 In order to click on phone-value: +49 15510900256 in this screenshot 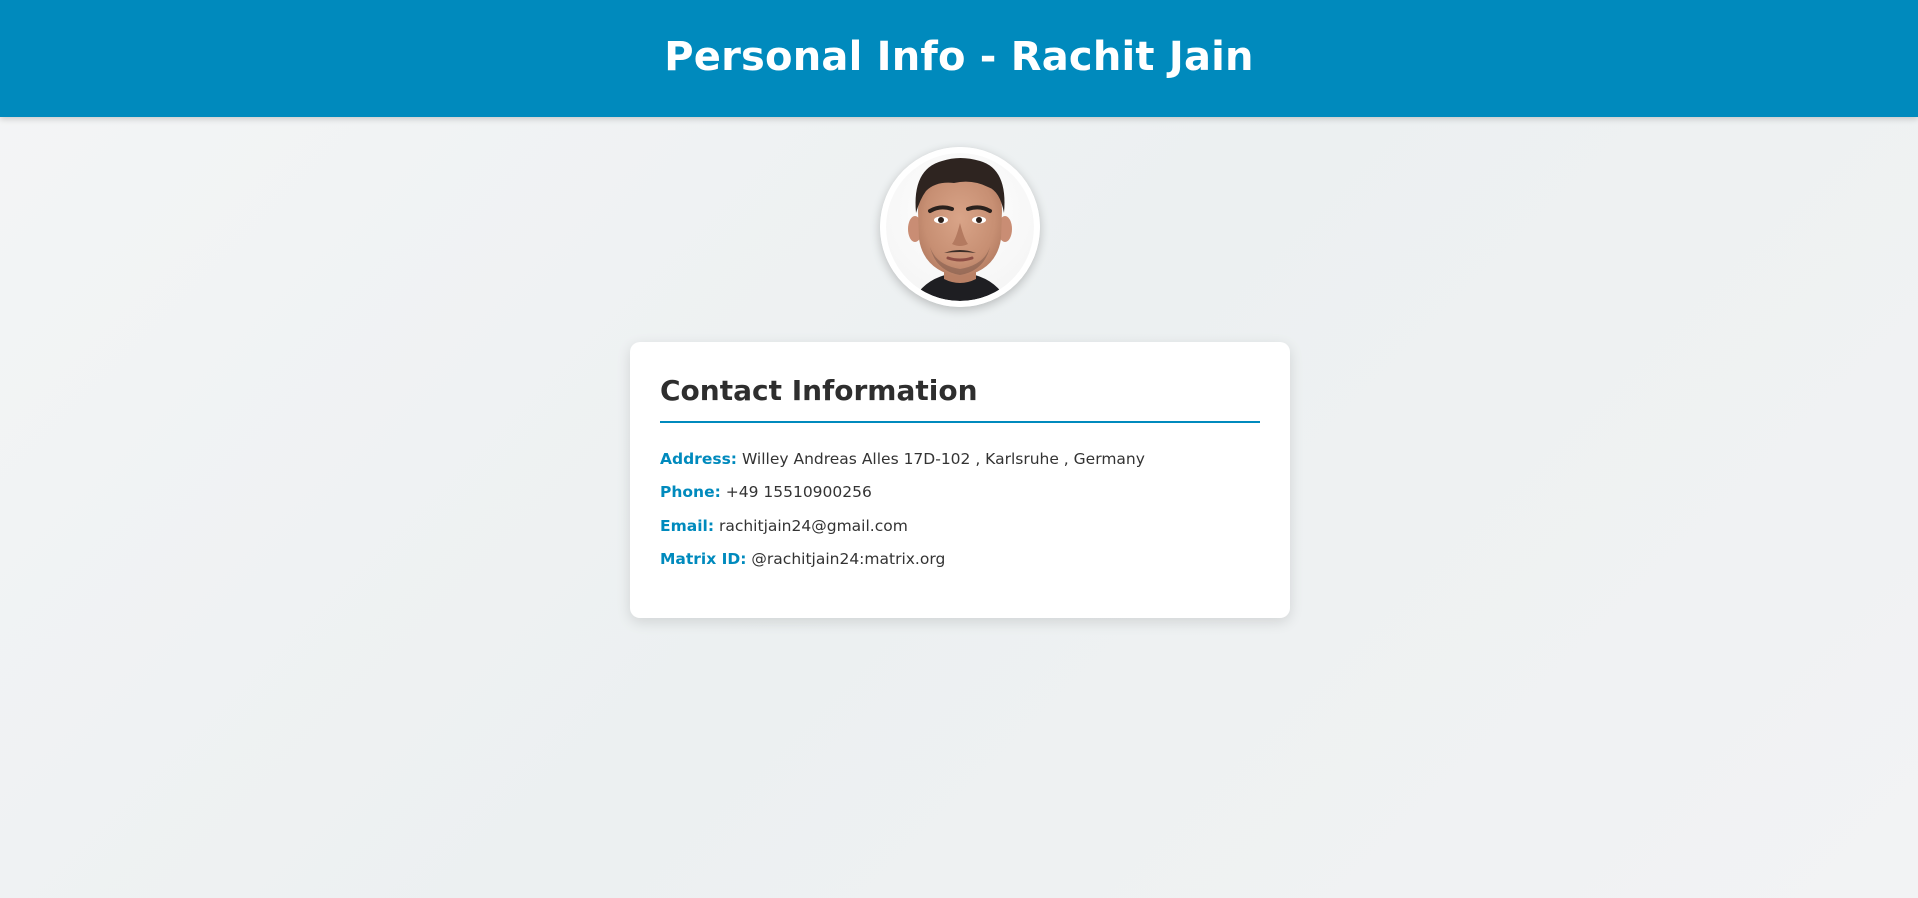, I will do `click(798, 492)`.